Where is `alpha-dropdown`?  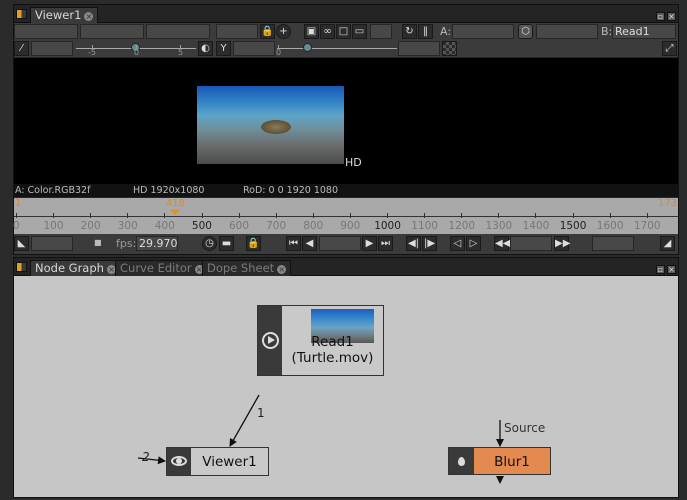
alpha-dropdown is located at coordinates (237, 31).